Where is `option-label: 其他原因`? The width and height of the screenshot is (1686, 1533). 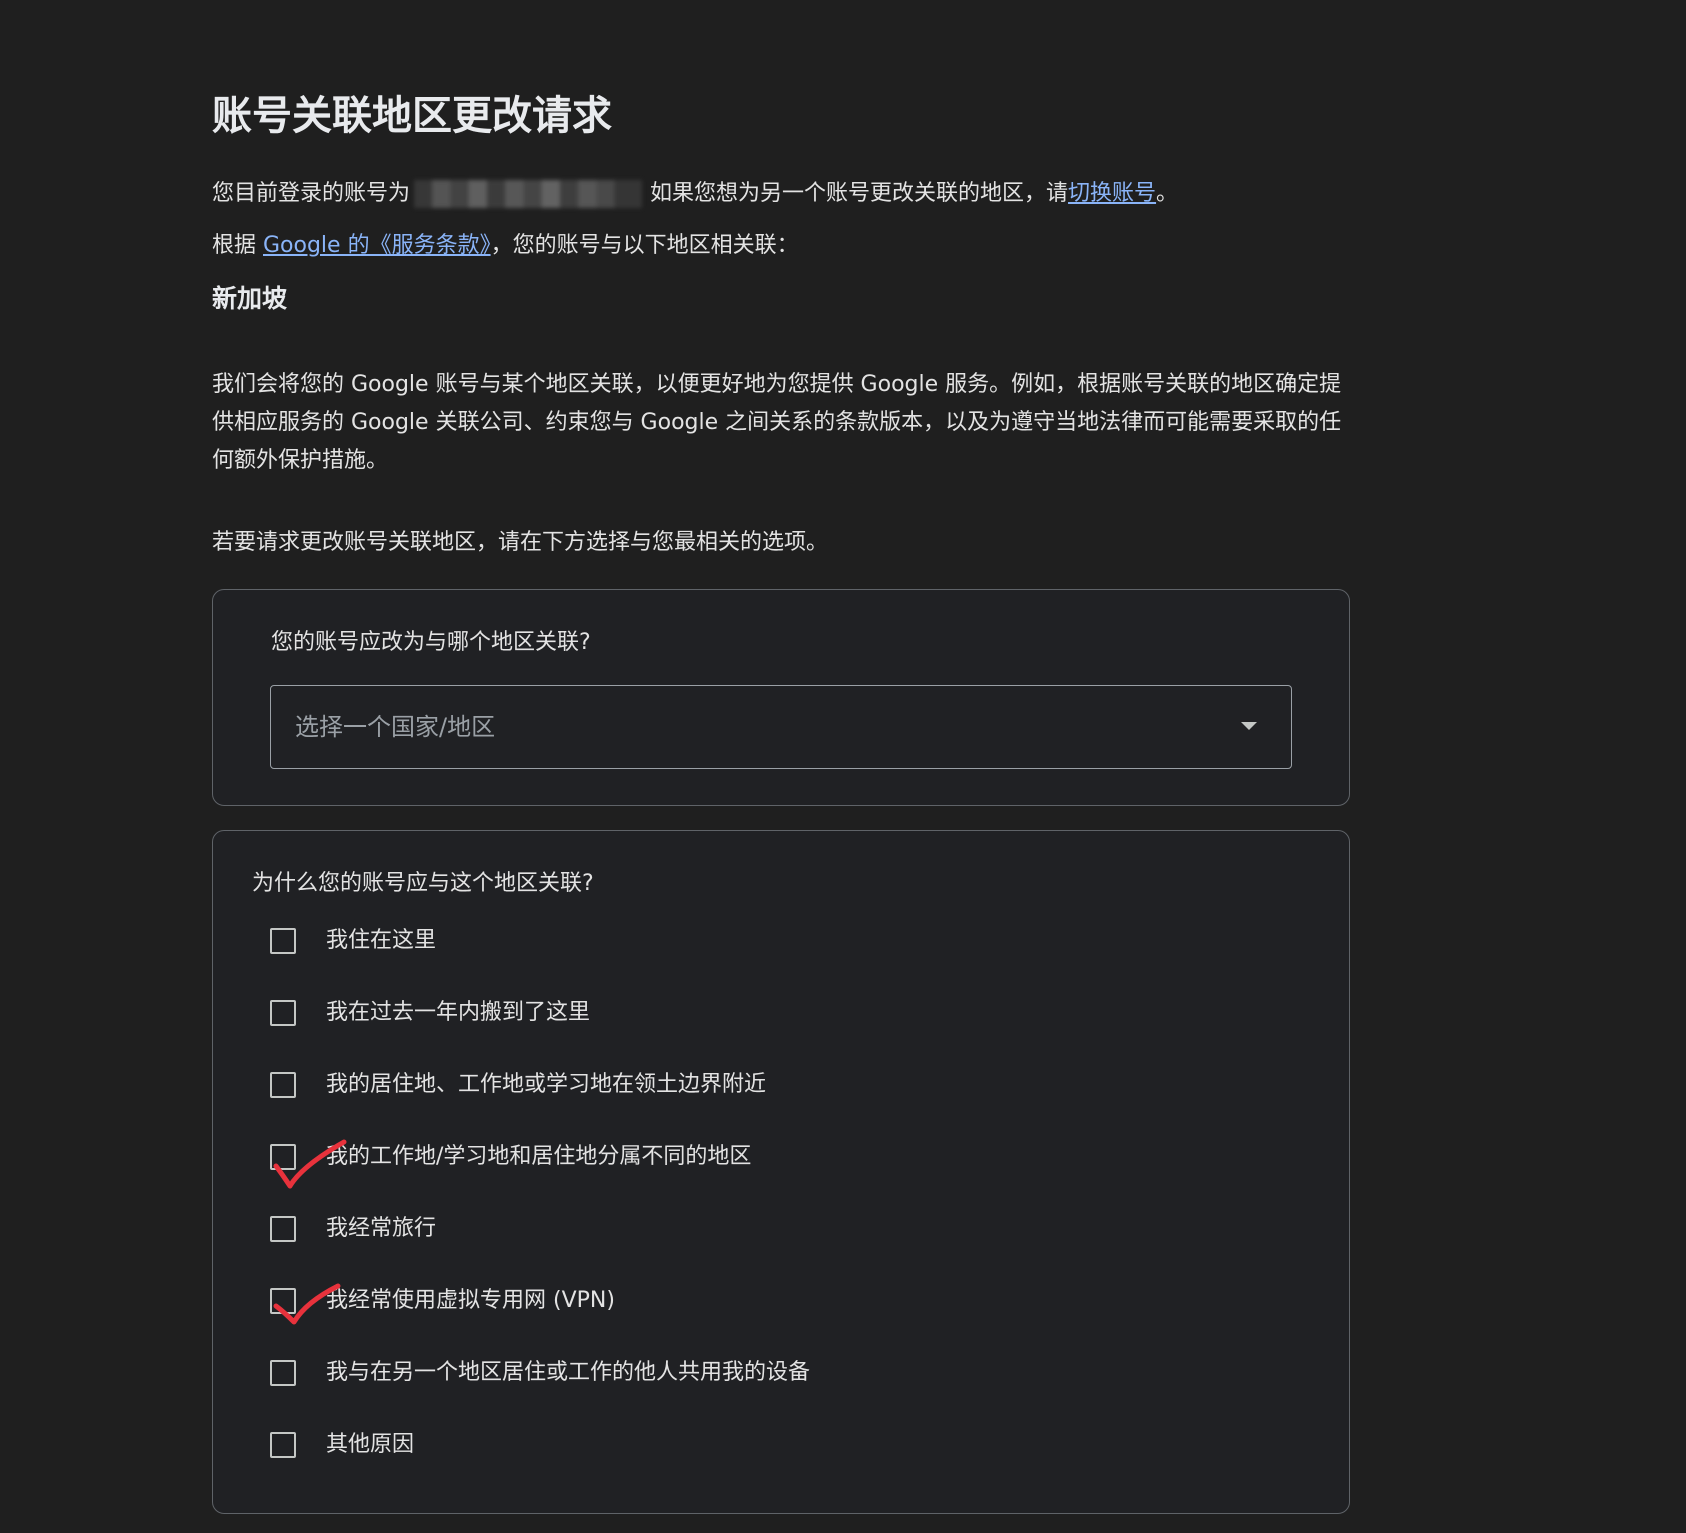
option-label: 其他原因 is located at coordinates (370, 1444).